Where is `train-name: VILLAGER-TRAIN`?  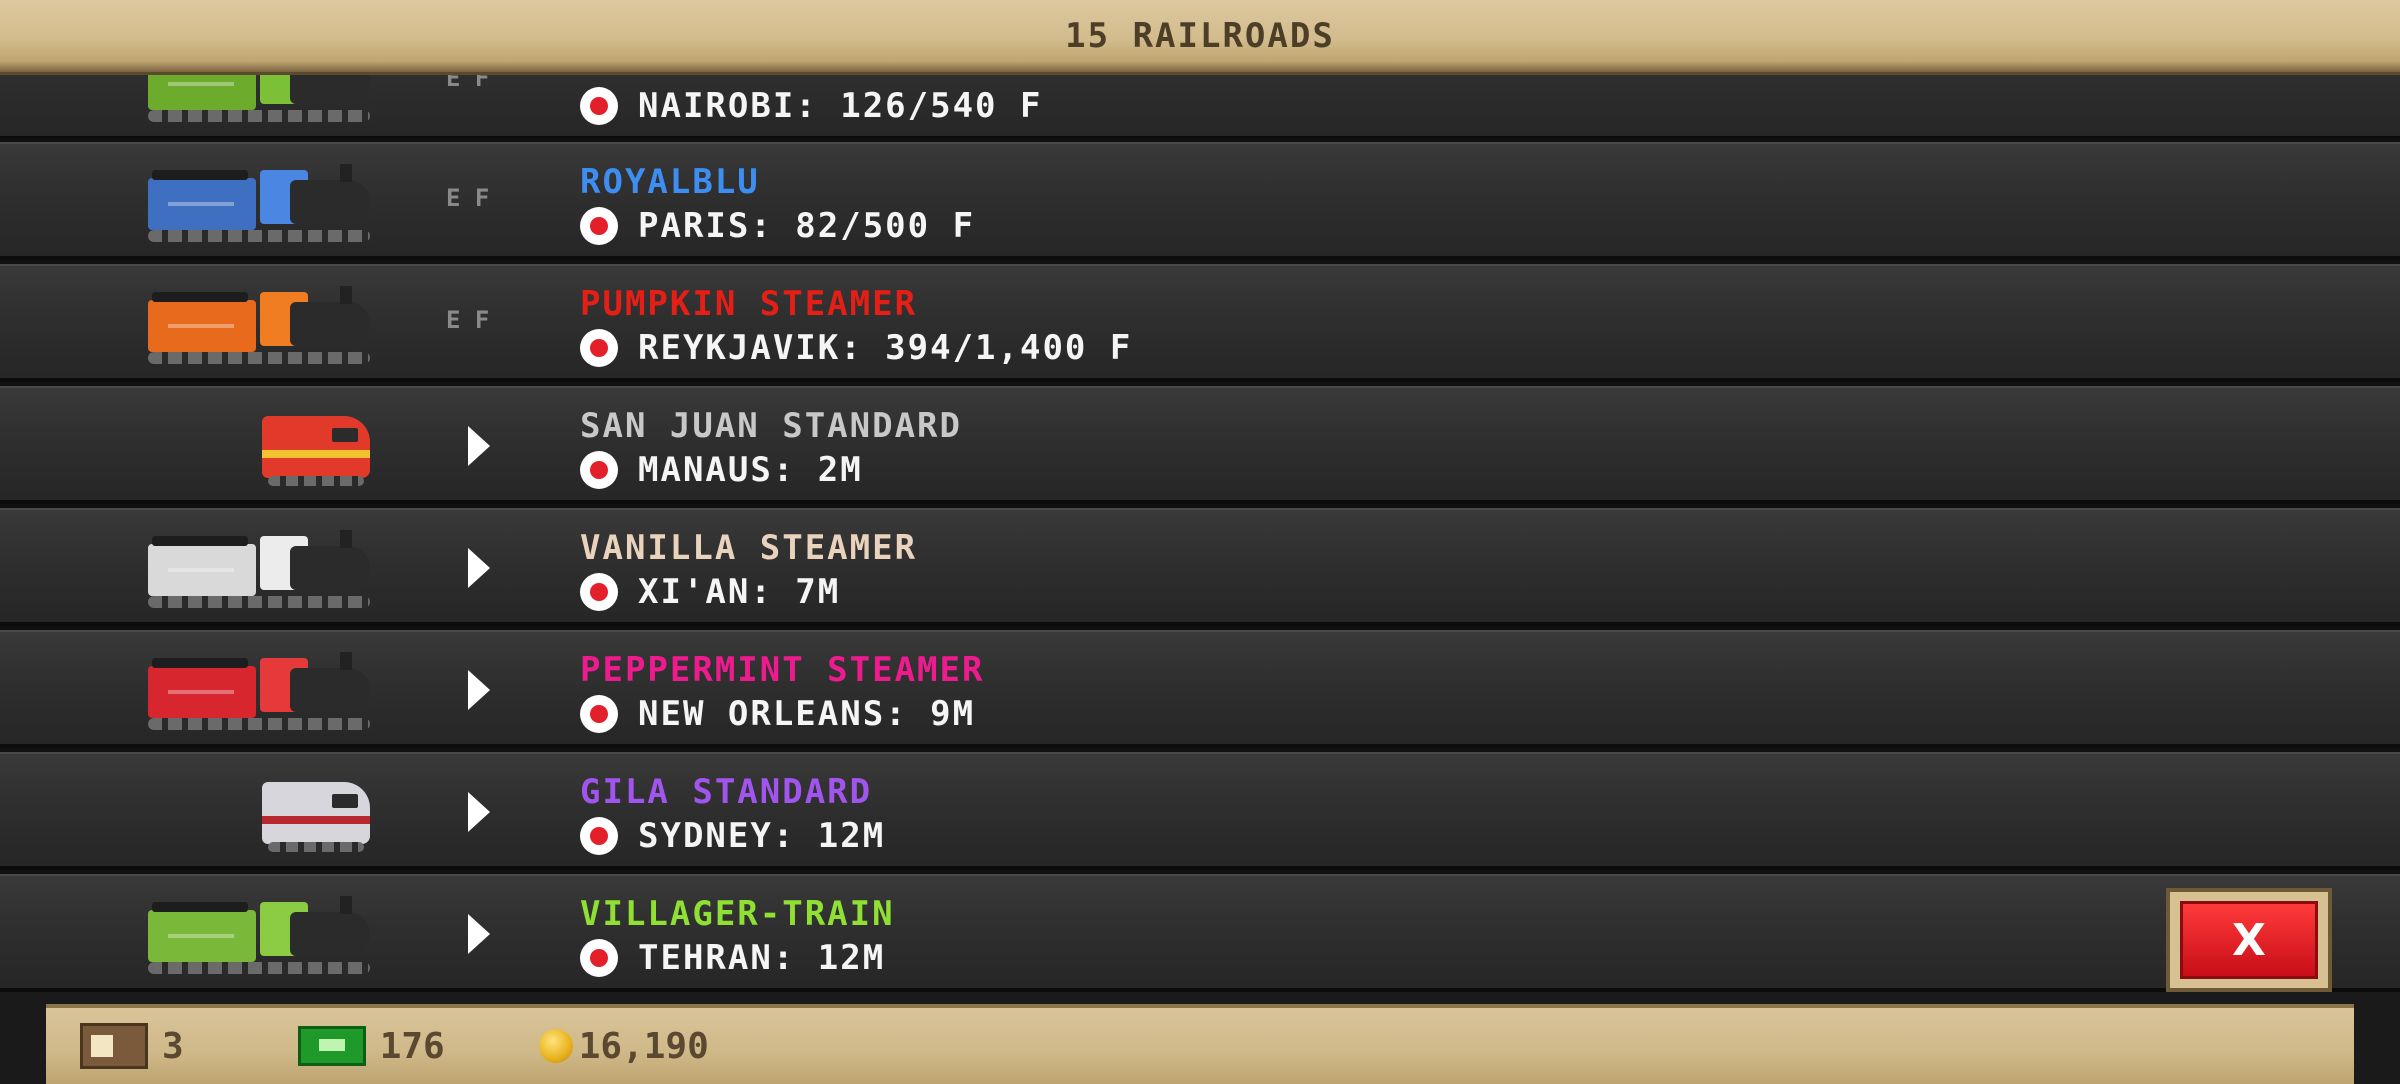
train-name: VILLAGER-TRAIN is located at coordinates (737, 914).